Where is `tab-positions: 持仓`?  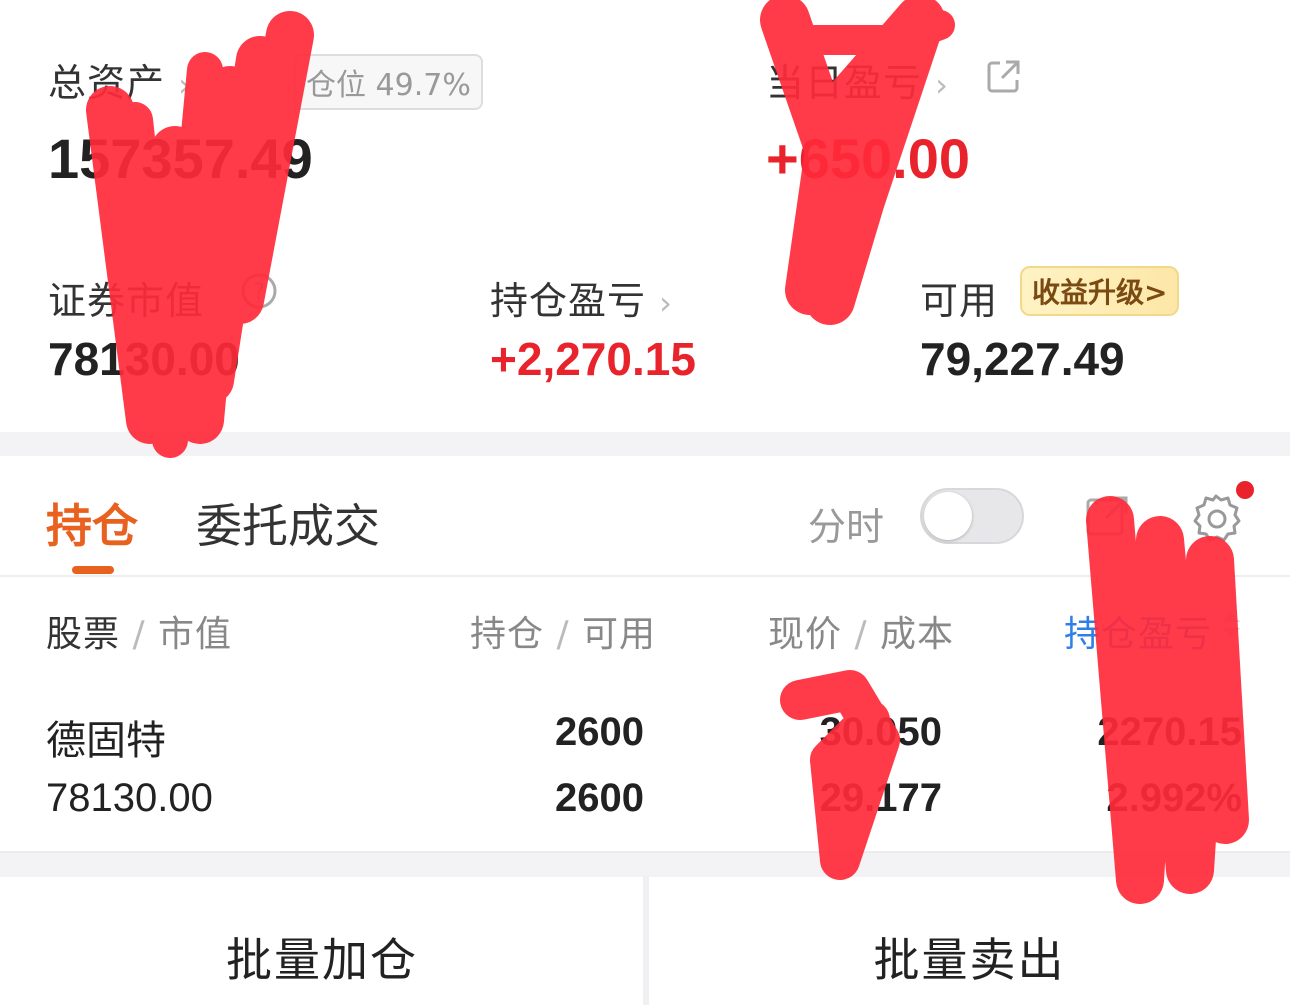 tab-positions: 持仓 is located at coordinates (92, 523).